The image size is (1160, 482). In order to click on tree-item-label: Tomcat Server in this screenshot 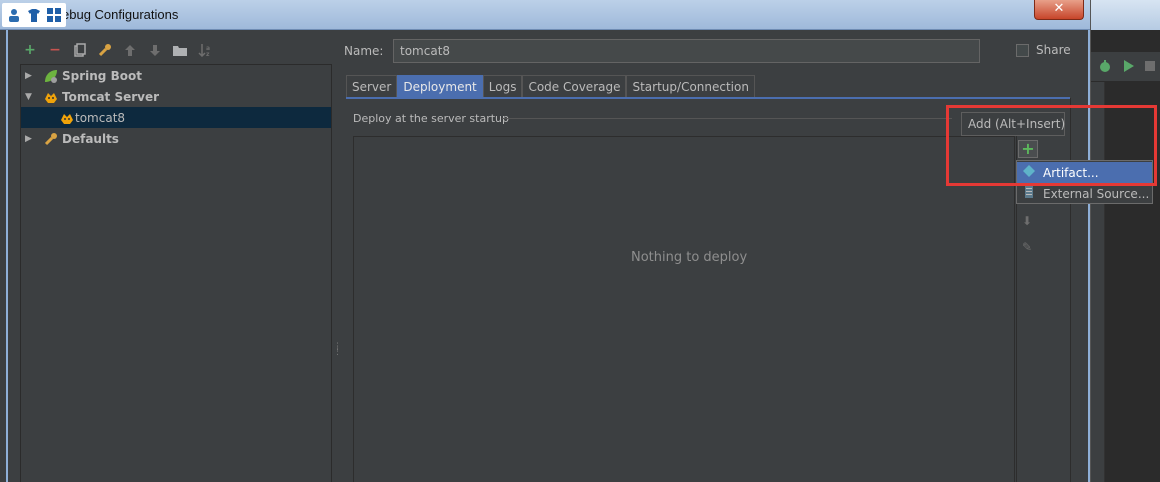, I will do `click(111, 96)`.